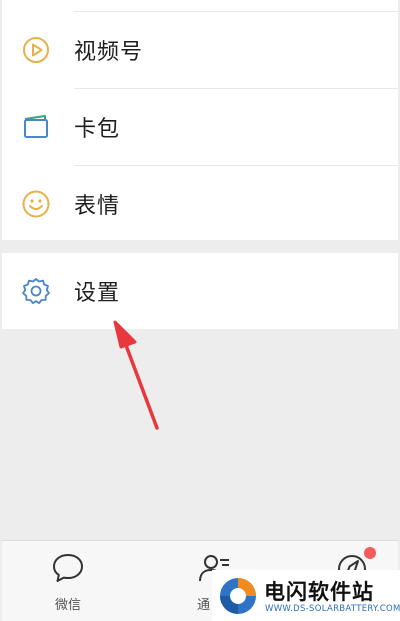 This screenshot has width=400, height=621. Describe the element at coordinates (97, 129) in the screenshot. I see `menu-item-label: 卡包` at that location.